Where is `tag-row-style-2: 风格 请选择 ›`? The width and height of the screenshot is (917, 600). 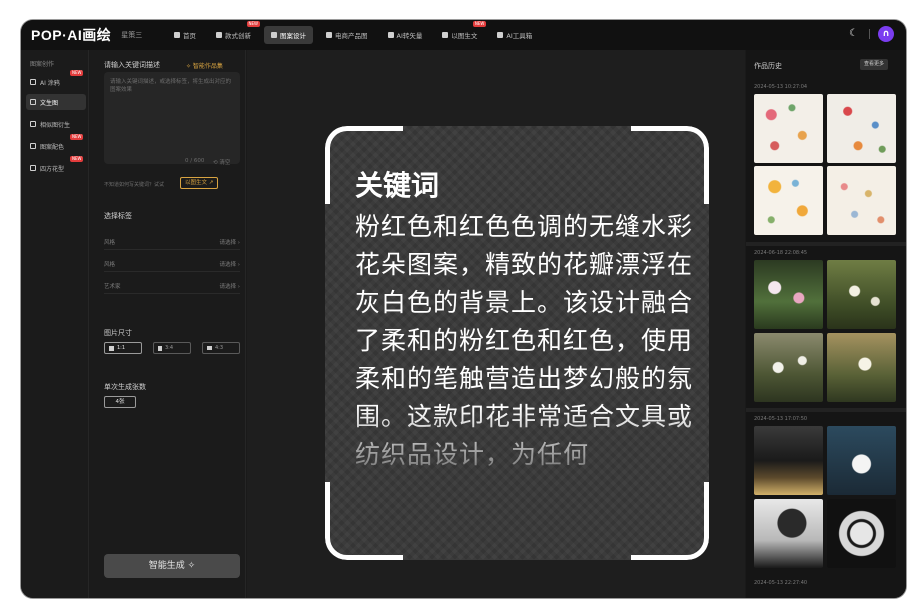
tag-row-style-2: 风格 请选择 › is located at coordinates (172, 264).